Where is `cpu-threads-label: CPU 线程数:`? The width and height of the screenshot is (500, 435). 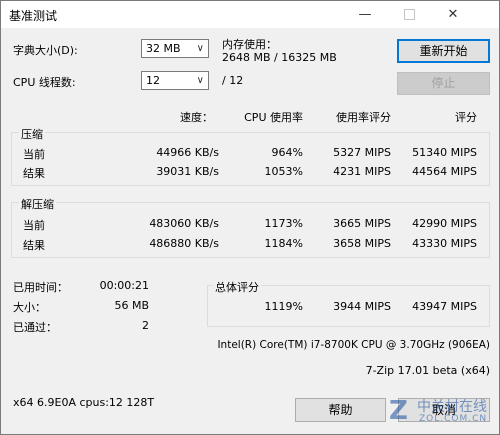 cpu-threads-label: CPU 线程数: is located at coordinates (44, 82).